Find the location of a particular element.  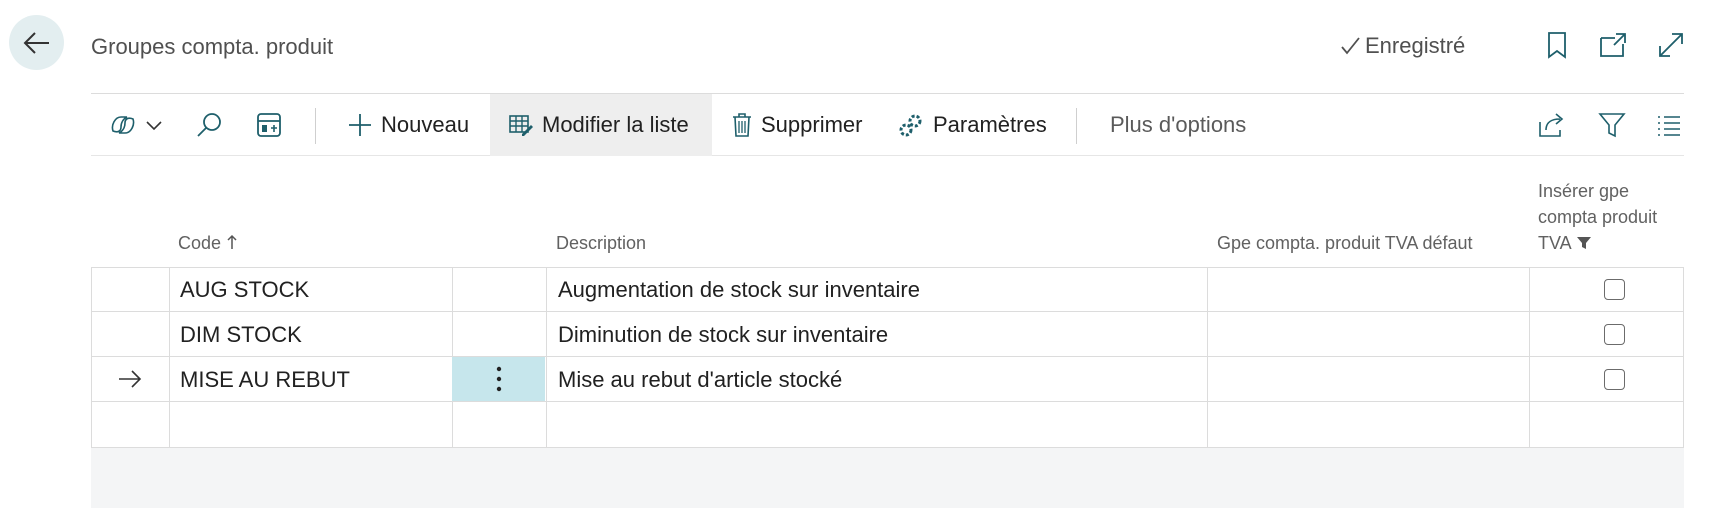

plus-icon is located at coordinates (360, 125).